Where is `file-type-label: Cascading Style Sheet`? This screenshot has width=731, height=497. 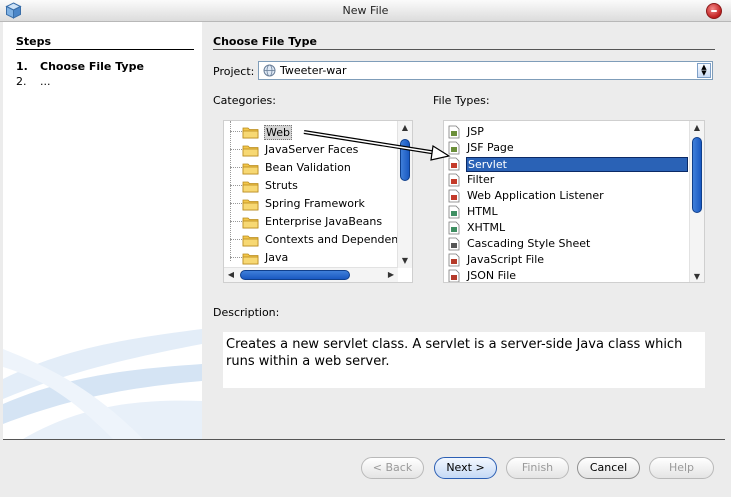
file-type-label: Cascading Style Sheet is located at coordinates (529, 243).